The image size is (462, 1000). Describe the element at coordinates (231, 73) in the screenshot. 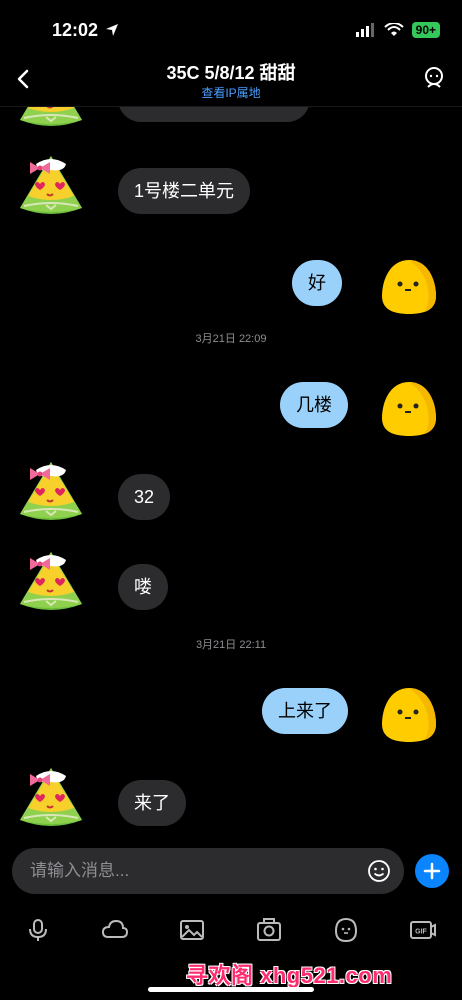

I see `chat-title: 35C 5/8/12 甜甜` at that location.